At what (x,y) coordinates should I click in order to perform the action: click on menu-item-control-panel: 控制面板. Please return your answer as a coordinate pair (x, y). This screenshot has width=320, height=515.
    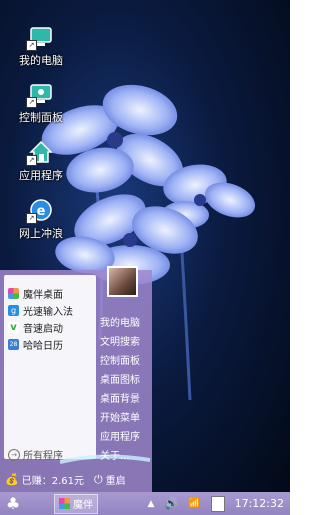
    Looking at the image, I should click on (120, 359).